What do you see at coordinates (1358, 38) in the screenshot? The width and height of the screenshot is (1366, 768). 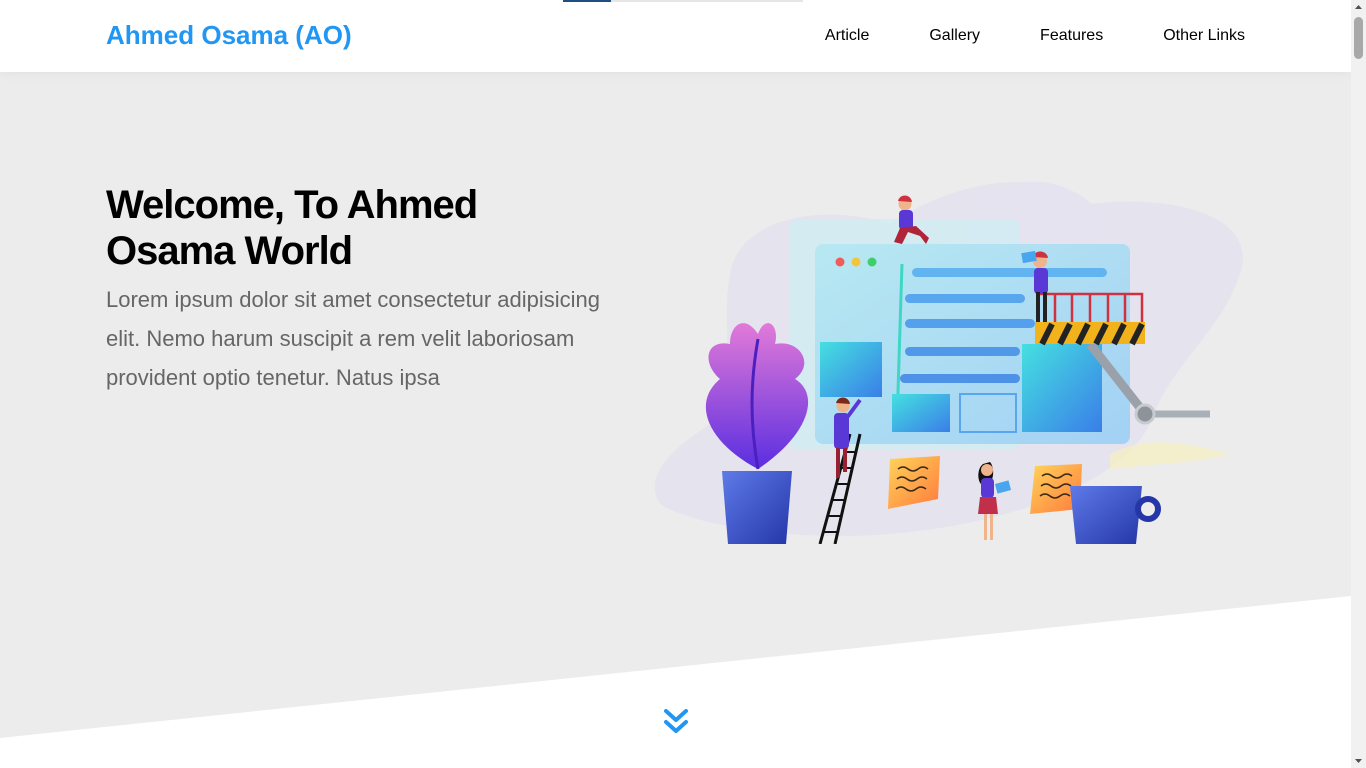 I see `scrollbar-thumb` at bounding box center [1358, 38].